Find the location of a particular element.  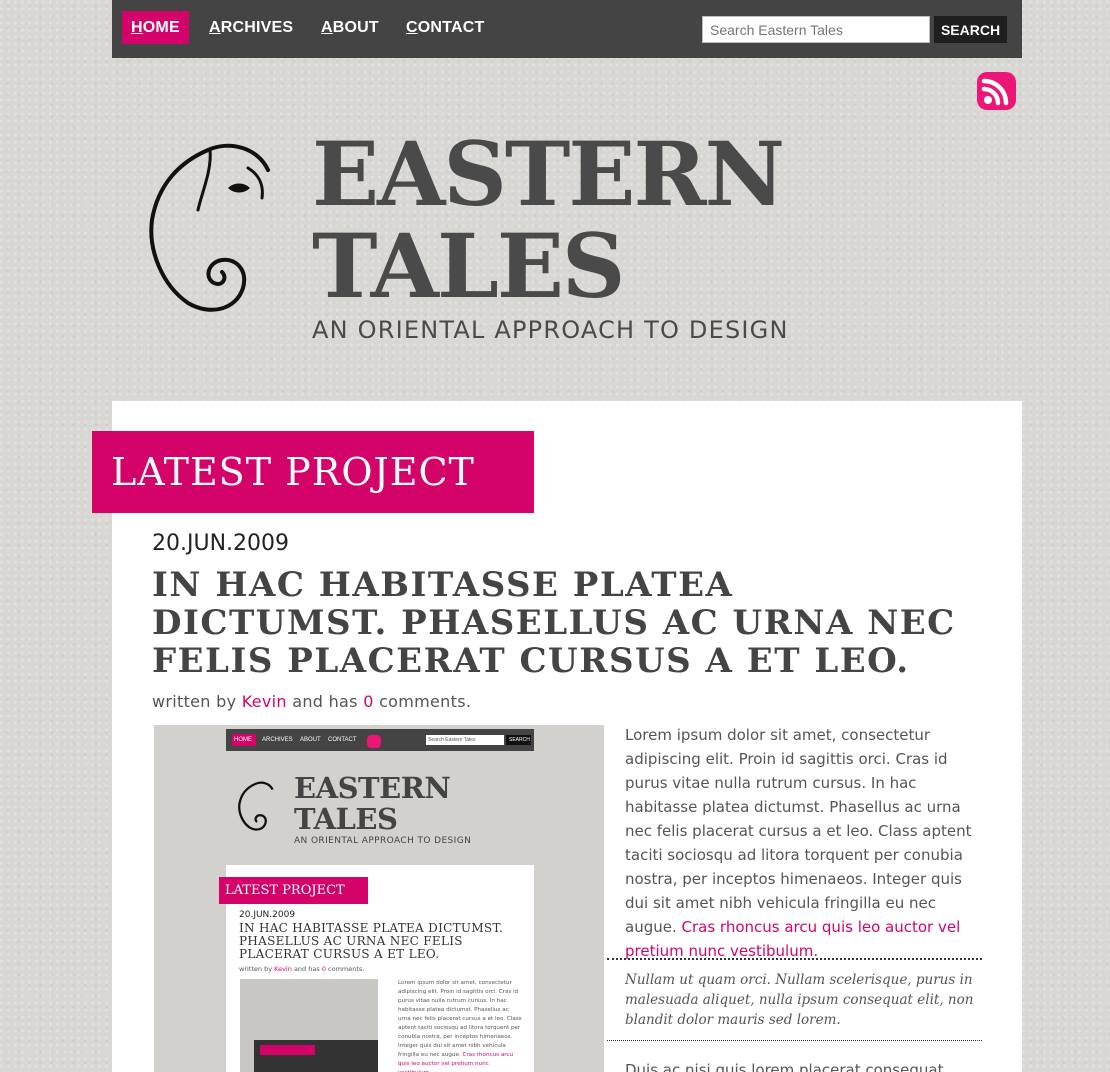

site-tagline: AN ORIENTAL APPROACH TO DESIGN is located at coordinates (550, 330).